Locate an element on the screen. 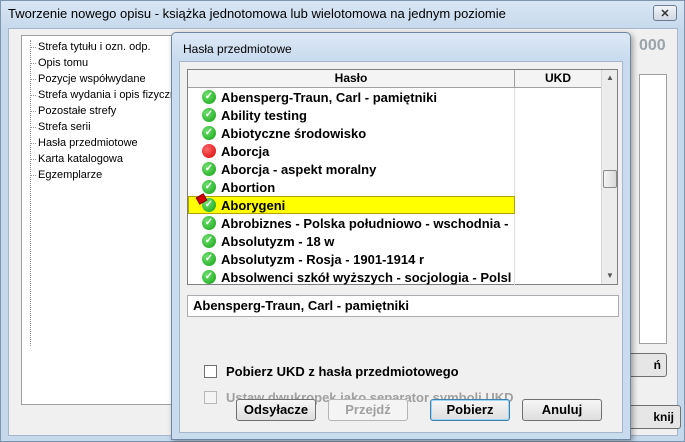 The image size is (685, 442). background-button: ń is located at coordinates (647, 365).